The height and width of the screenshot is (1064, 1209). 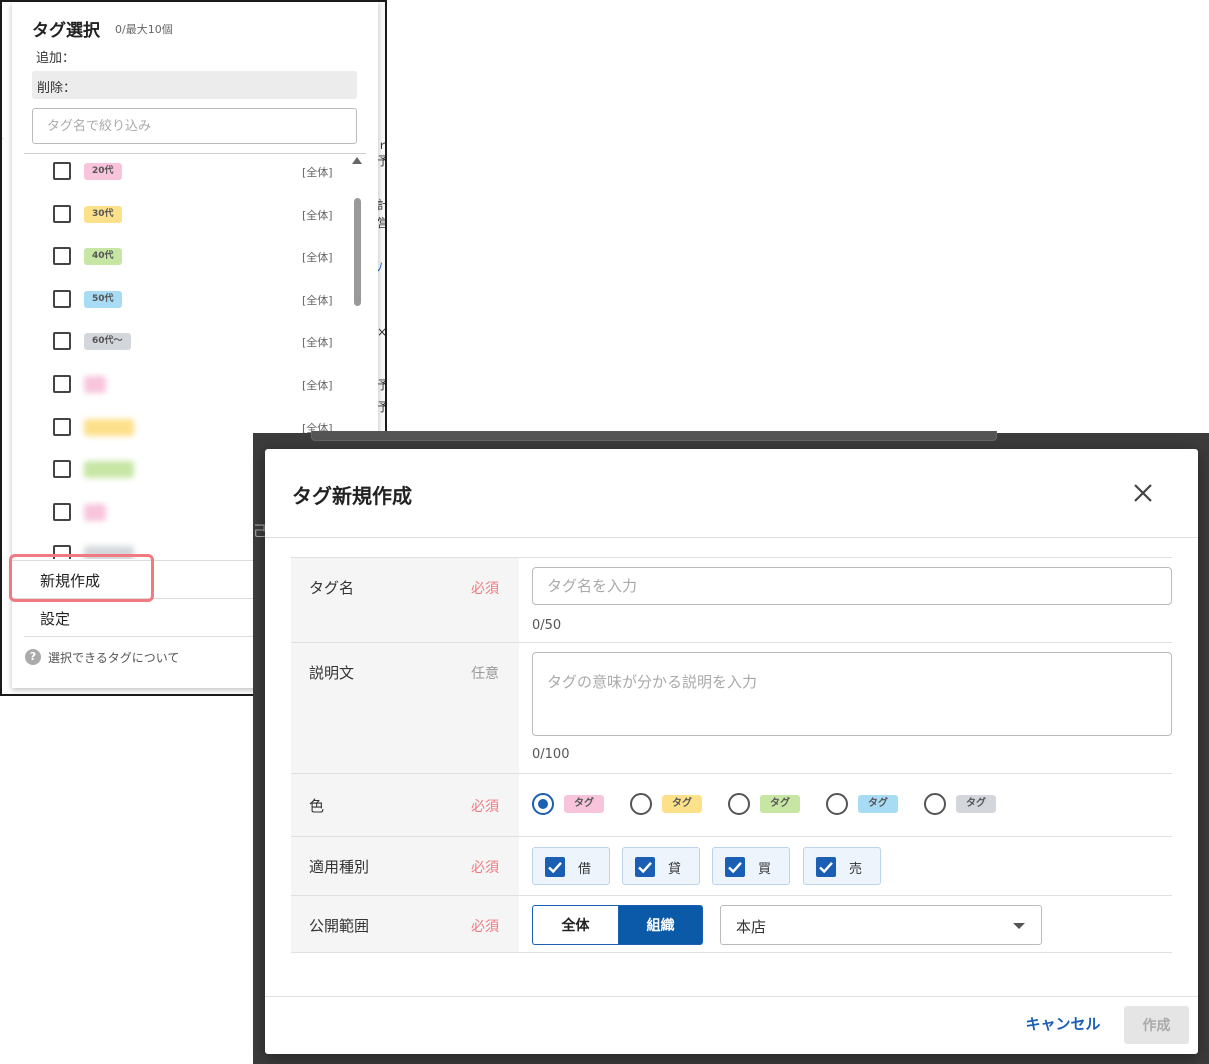 What do you see at coordinates (654, 436) in the screenshot?
I see `background-input-ghost` at bounding box center [654, 436].